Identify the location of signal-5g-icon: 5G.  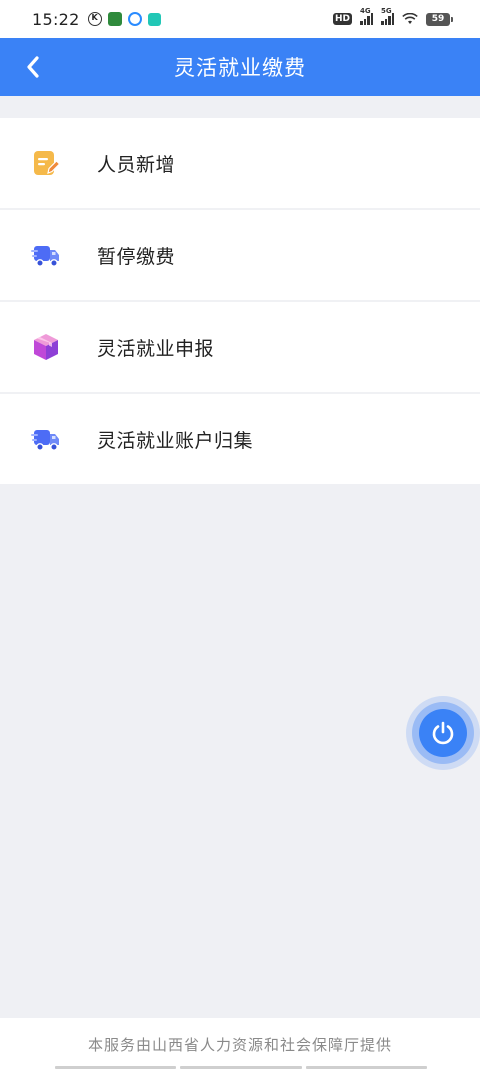
(387, 16).